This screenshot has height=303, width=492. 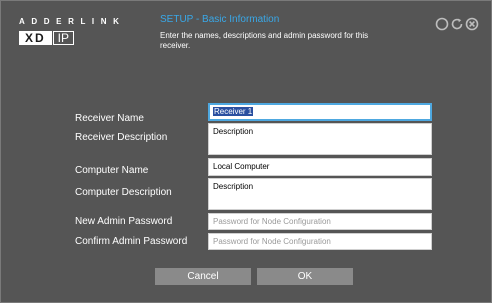 I want to click on new-admin-password-input: Password for Node Configuration, so click(x=320, y=221).